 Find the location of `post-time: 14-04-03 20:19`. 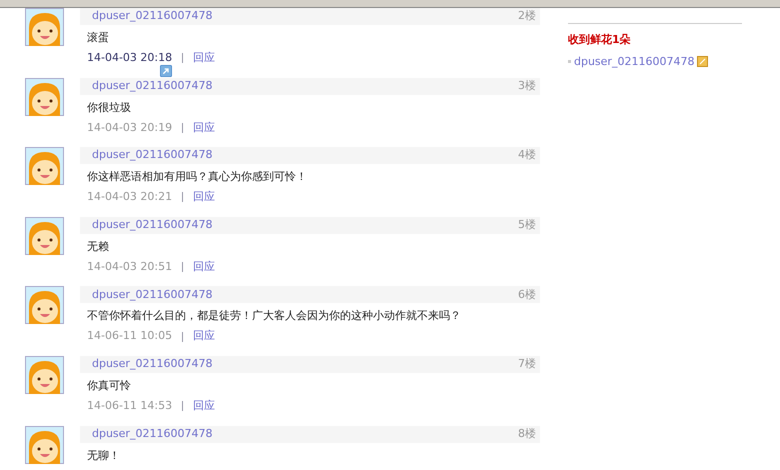

post-time: 14-04-03 20:19 is located at coordinates (129, 128).